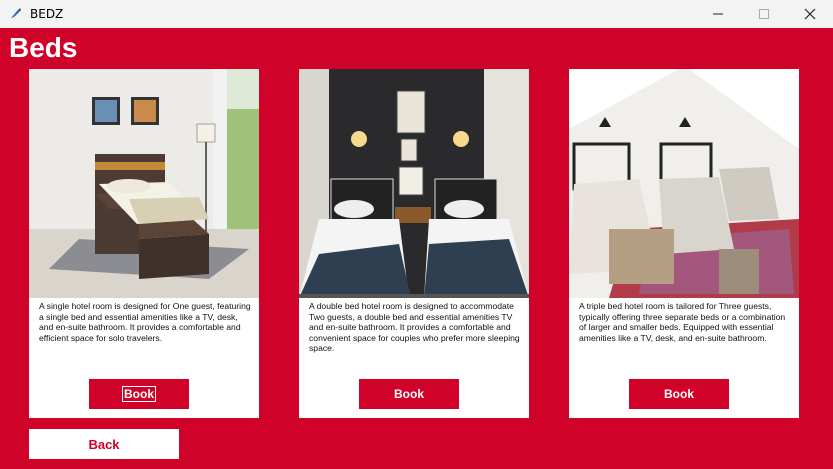 Image resolution: width=833 pixels, height=469 pixels. I want to click on minimize-button, so click(718, 14).